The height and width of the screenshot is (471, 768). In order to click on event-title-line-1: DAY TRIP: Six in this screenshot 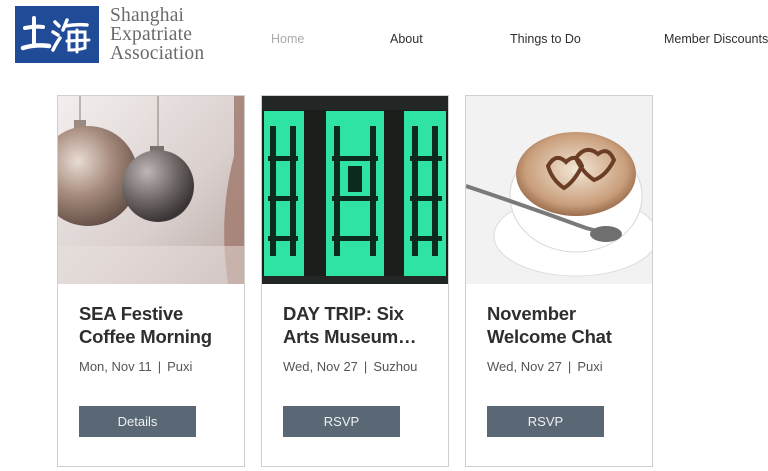, I will do `click(343, 313)`.